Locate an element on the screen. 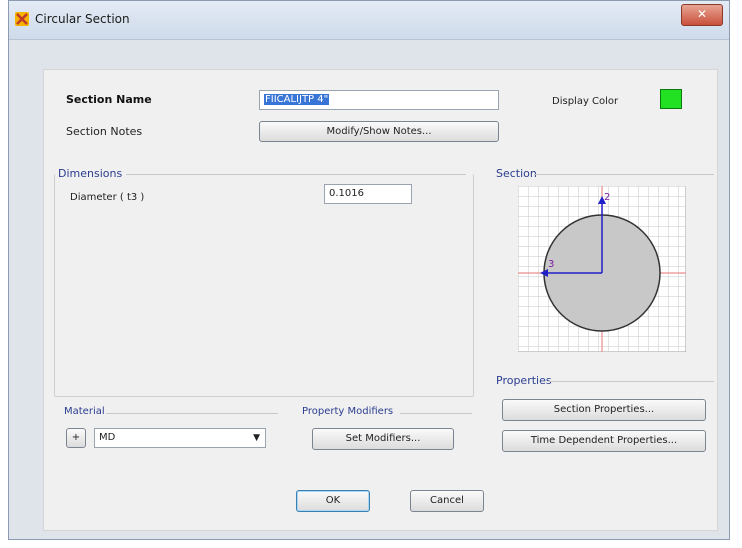 Image resolution: width=742 pixels, height=548 pixels. property-modifiers-divider is located at coordinates (436, 413).